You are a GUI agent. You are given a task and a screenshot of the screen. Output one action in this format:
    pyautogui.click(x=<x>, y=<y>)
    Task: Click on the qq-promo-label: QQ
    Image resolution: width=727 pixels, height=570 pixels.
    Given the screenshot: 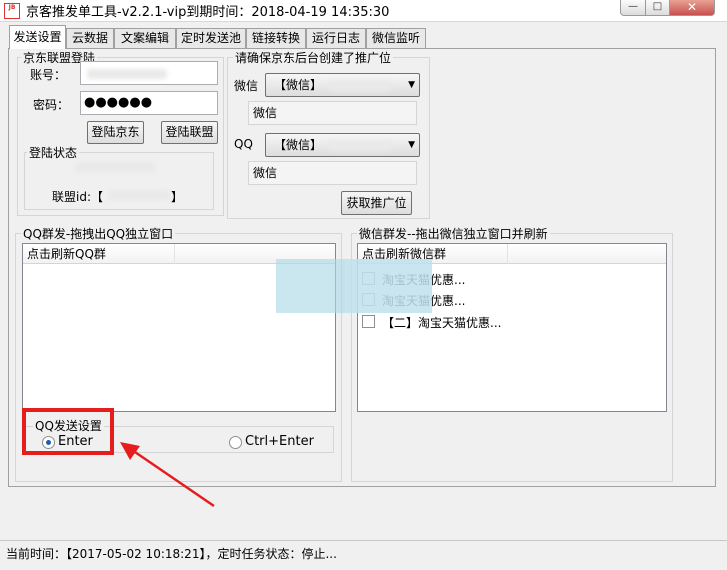 What is the action you would take?
    pyautogui.click(x=243, y=144)
    